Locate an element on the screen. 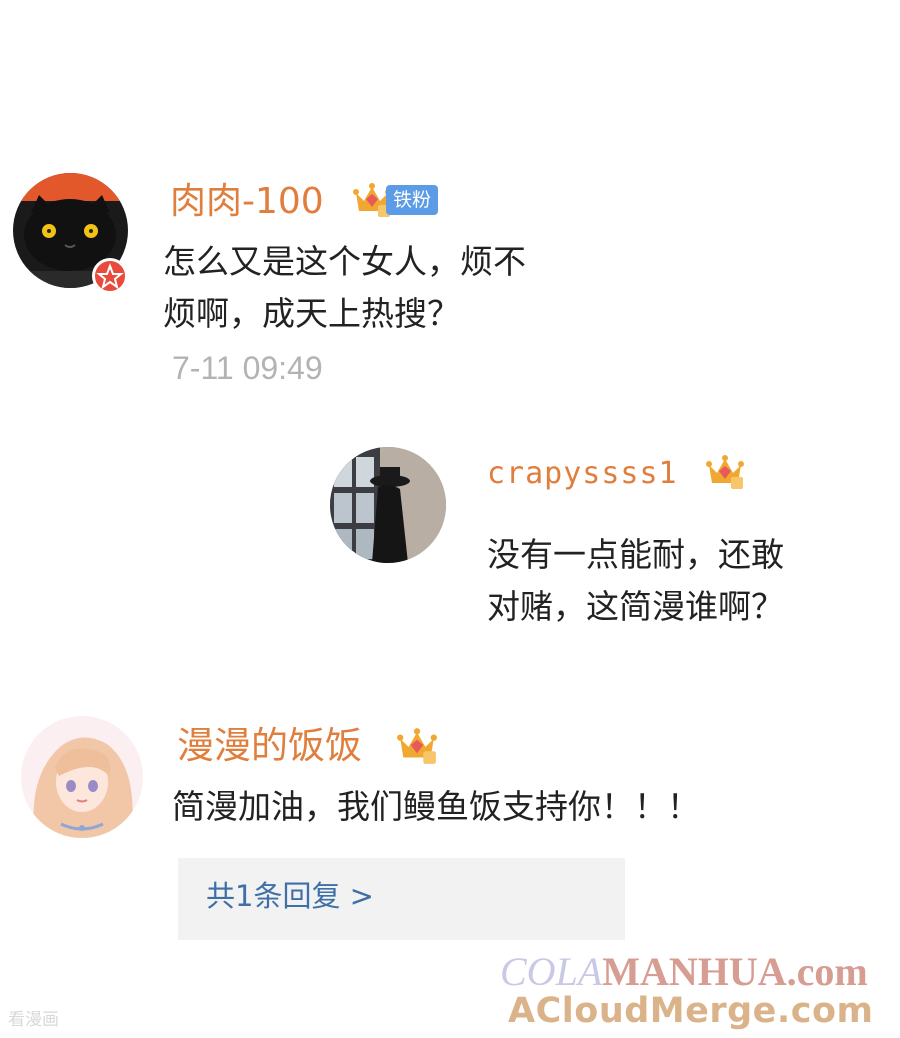 This screenshot has width=900, height=1038. comment-content: 怎么又是这个女人，烦不 烦啊，成天上热搜？ is located at coordinates (344, 288).